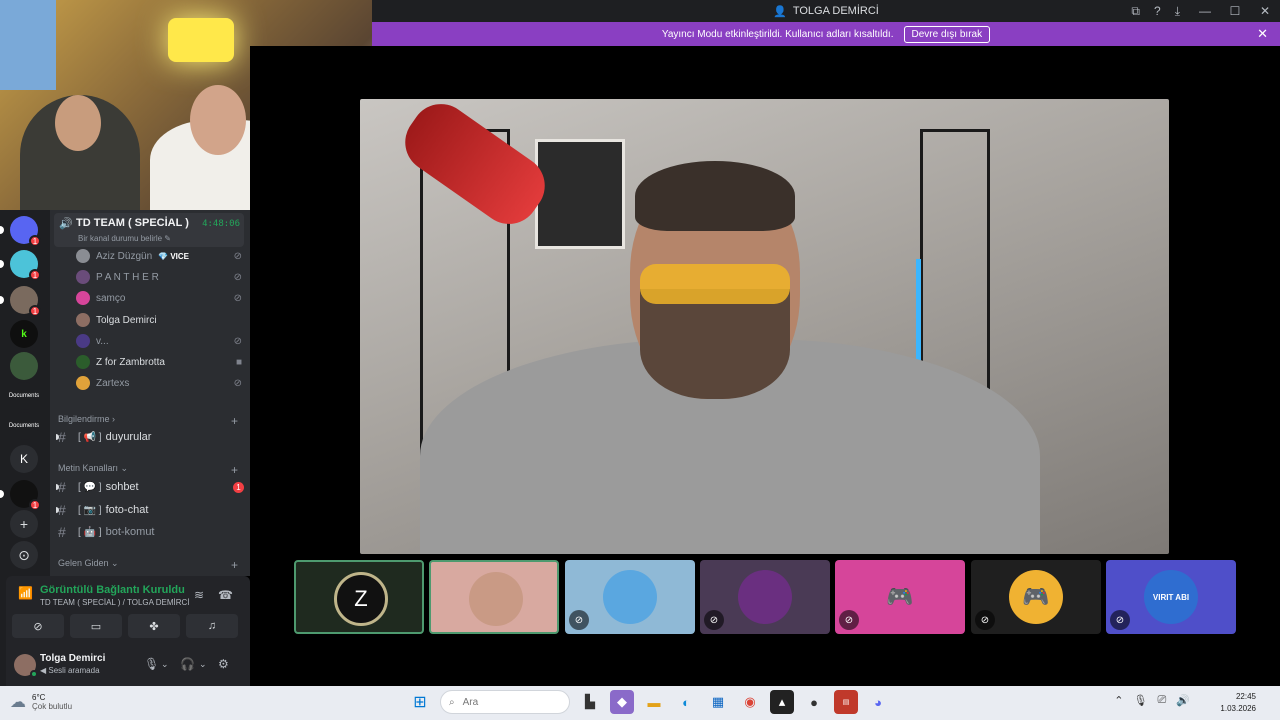  I want to click on close-banner-icon: ✕, so click(1262, 34).